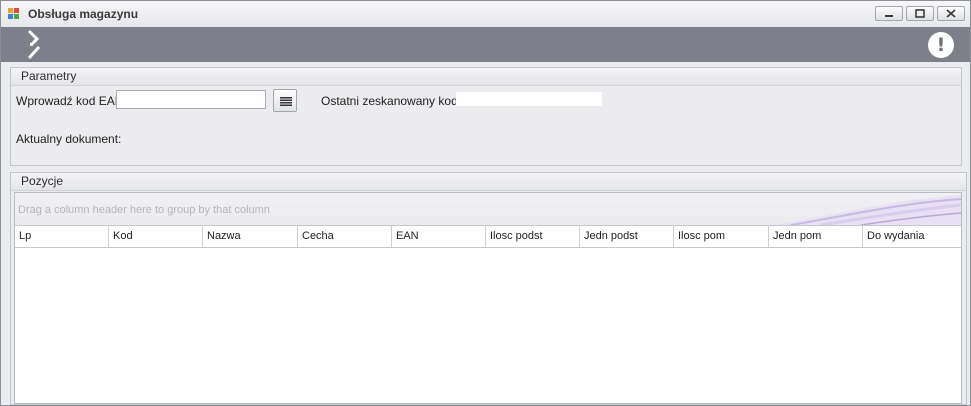 This screenshot has width=971, height=406. I want to click on maximize-button, so click(920, 13).